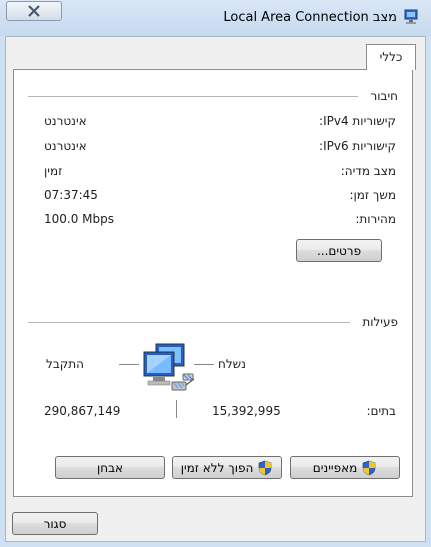 Image resolution: width=431 pixels, height=547 pixels. What do you see at coordinates (65, 146) in the screenshot?
I see `ipv6-connectivity-value: אינטרנט` at bounding box center [65, 146].